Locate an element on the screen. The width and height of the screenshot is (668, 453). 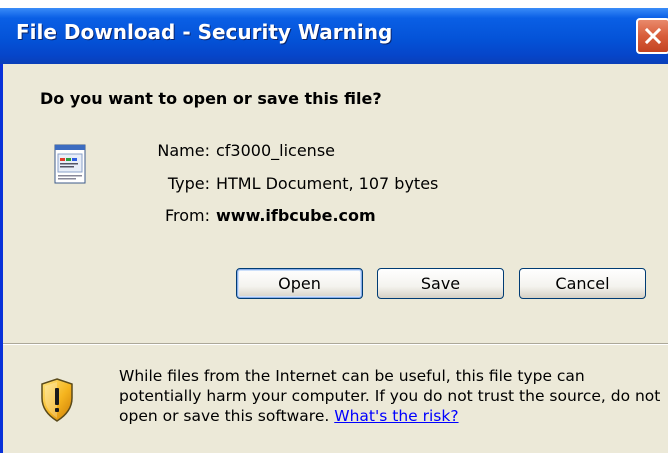
close-button is located at coordinates (652, 36).